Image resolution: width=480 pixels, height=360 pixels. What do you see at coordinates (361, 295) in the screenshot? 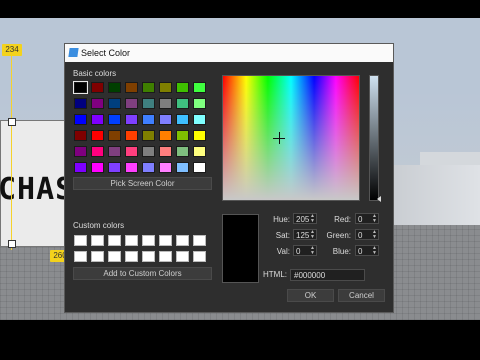
I see `cancel-button: Cancel` at bounding box center [361, 295].